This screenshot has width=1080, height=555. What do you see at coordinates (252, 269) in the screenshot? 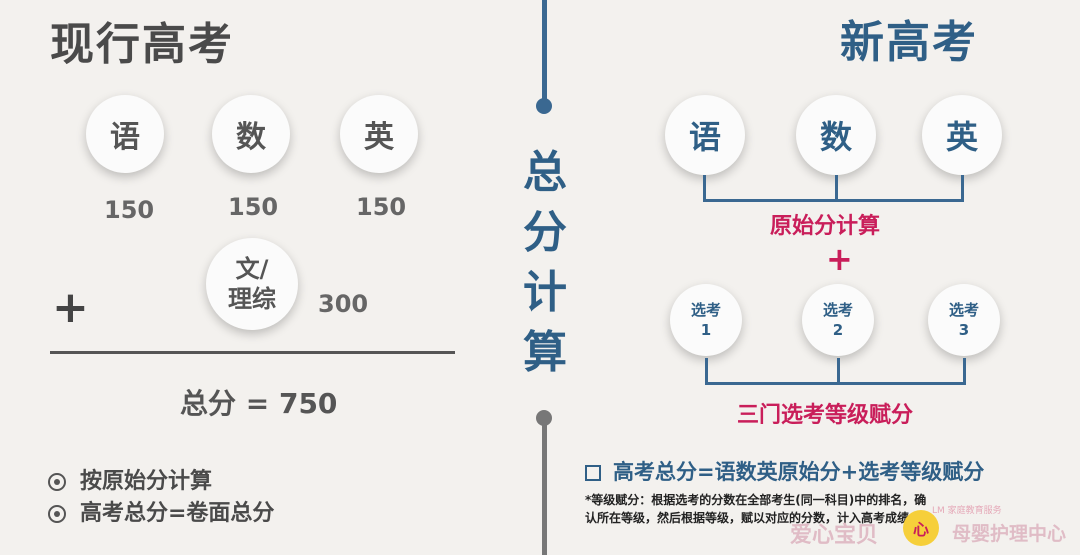
I see `combined-line1: 文/` at bounding box center [252, 269].